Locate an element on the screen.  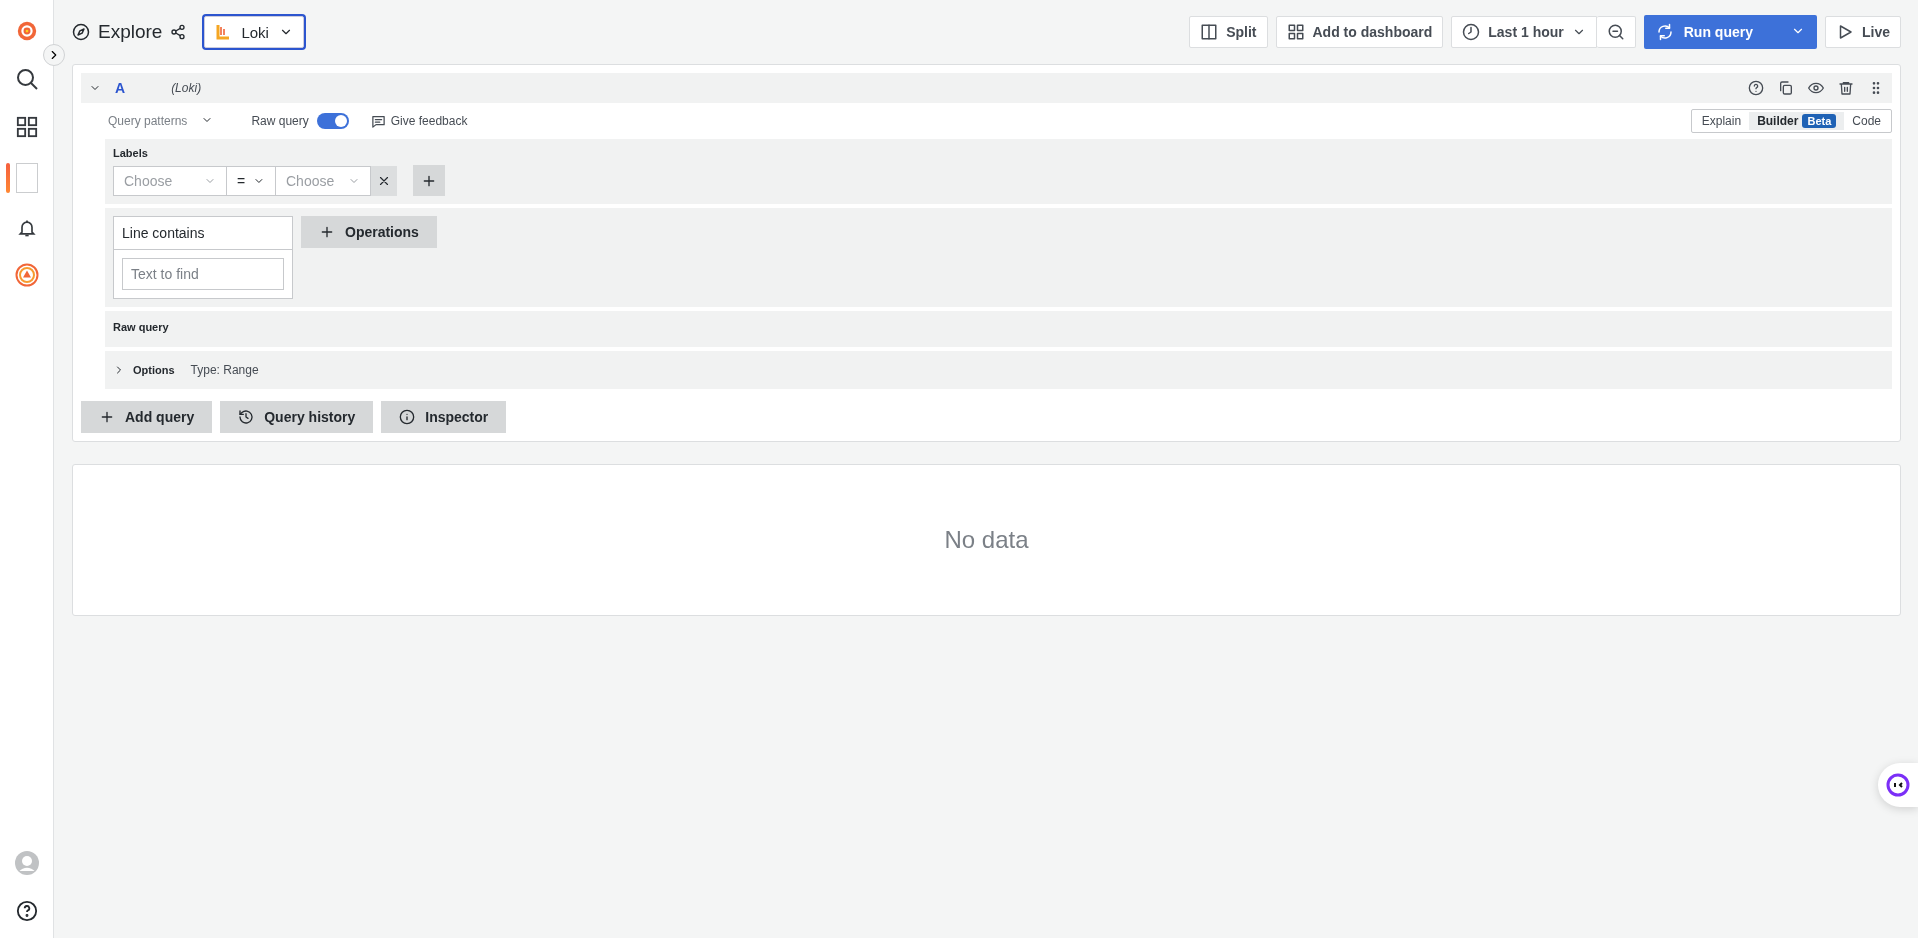
mode-tab: Explain is located at coordinates (1721, 121).